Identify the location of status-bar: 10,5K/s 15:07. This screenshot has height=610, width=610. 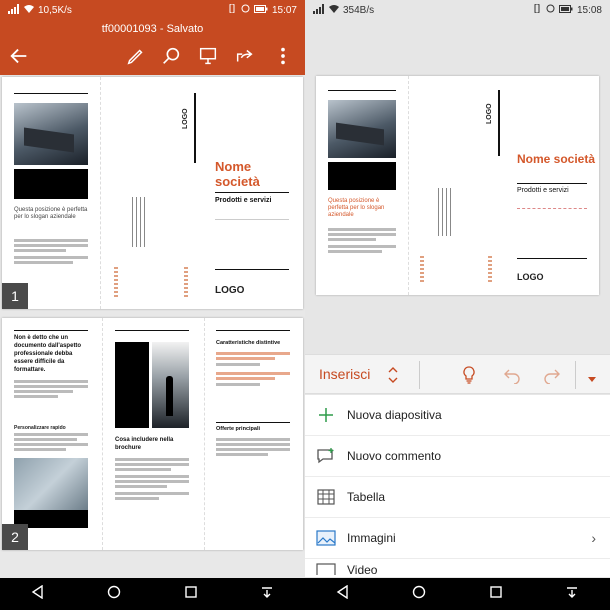
(152, 10).